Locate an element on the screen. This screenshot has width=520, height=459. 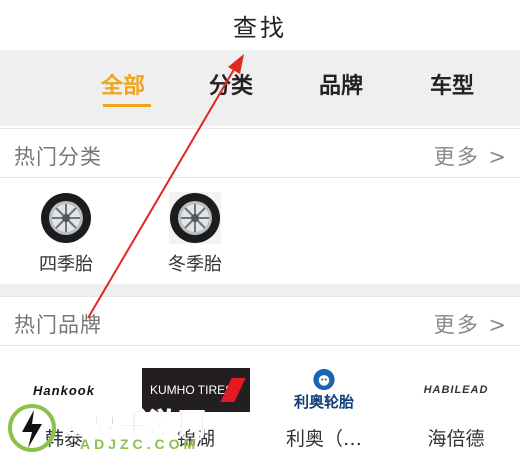
hot-categories-title: 热门分类 is located at coordinates (58, 157).